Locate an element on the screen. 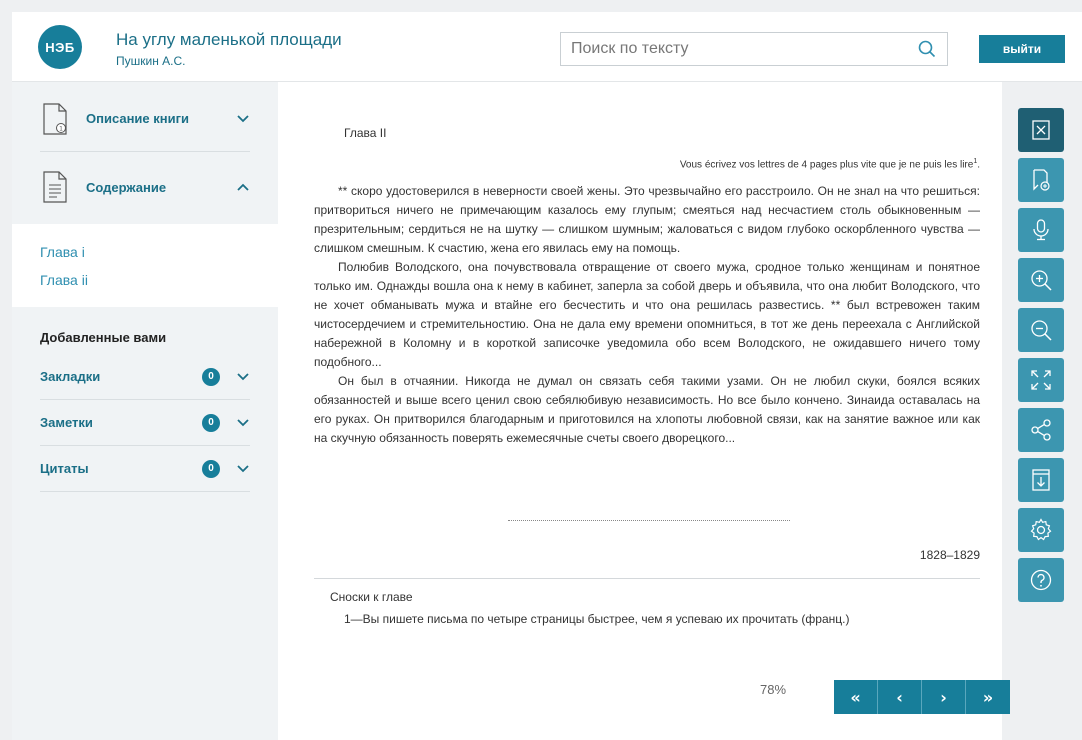 The image size is (1082, 740). added-by-you-heading: Добавленные вами is located at coordinates (103, 337).